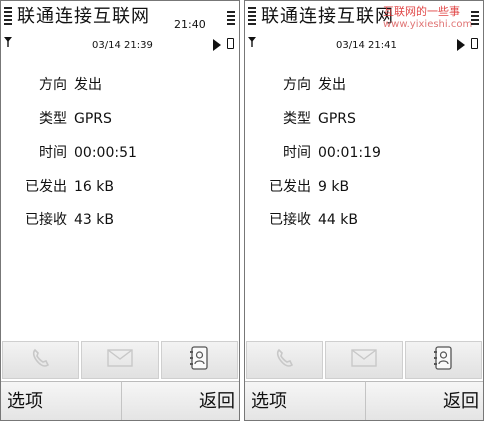  I want to click on date-time: 03/14 21:39, so click(122, 45).